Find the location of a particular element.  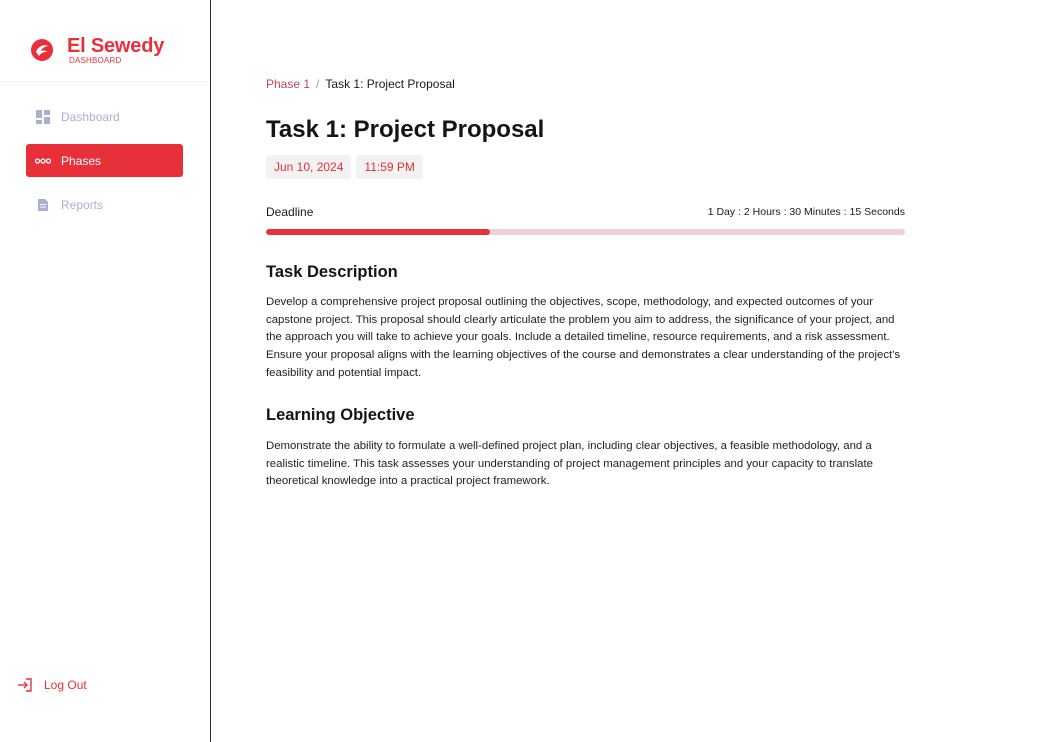

brand: El Sewedy DASHBOARD is located at coordinates (97, 50).